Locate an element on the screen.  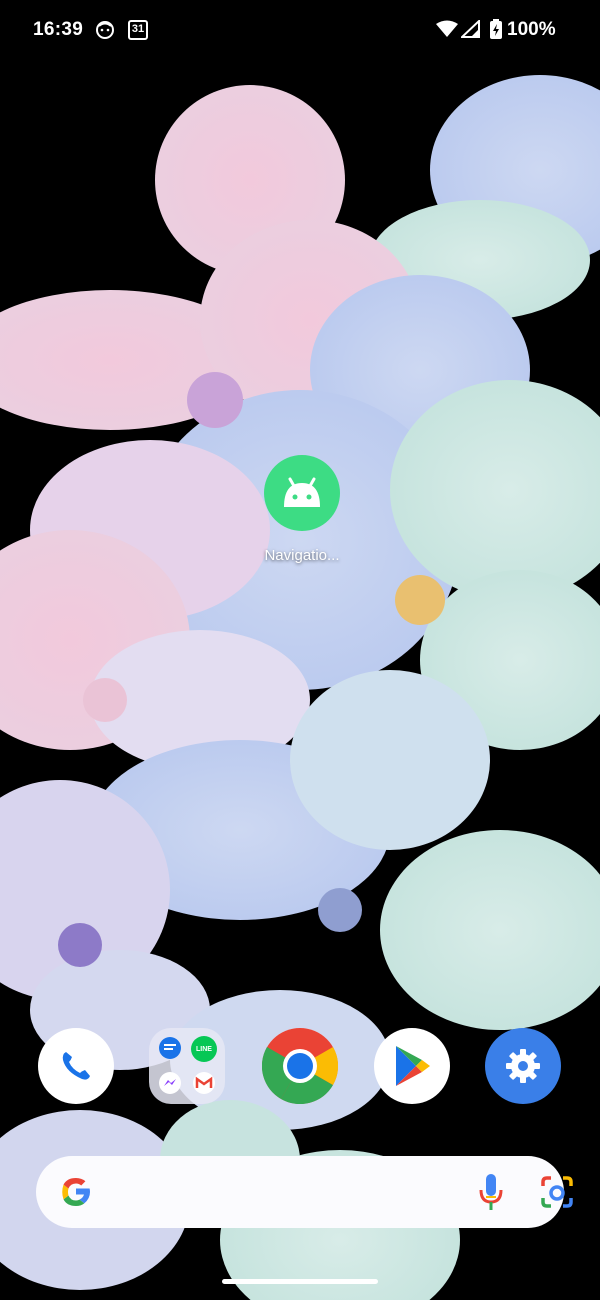
chrome-app-button is located at coordinates (300, 1066).